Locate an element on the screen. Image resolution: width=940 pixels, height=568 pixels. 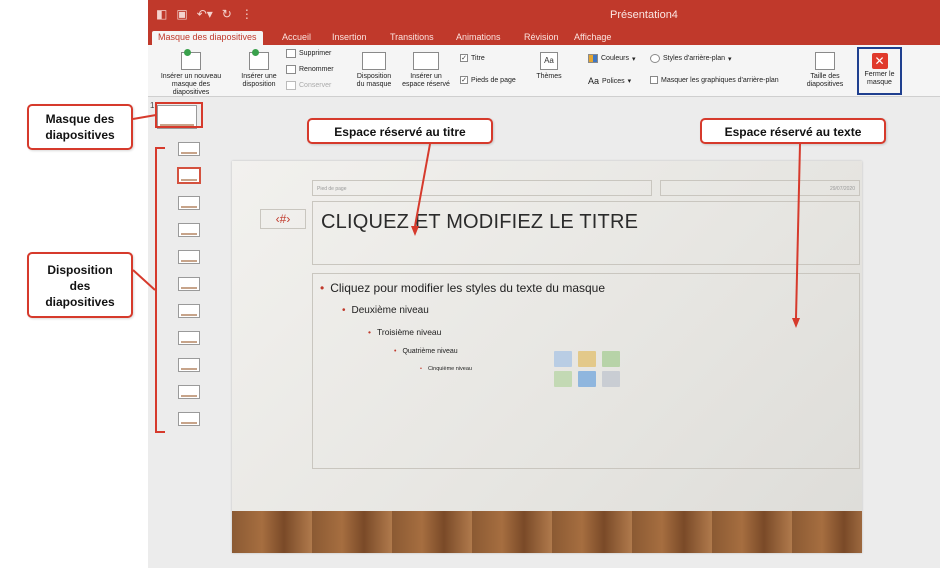
insert-layout-icon is located at coordinates (259, 59).